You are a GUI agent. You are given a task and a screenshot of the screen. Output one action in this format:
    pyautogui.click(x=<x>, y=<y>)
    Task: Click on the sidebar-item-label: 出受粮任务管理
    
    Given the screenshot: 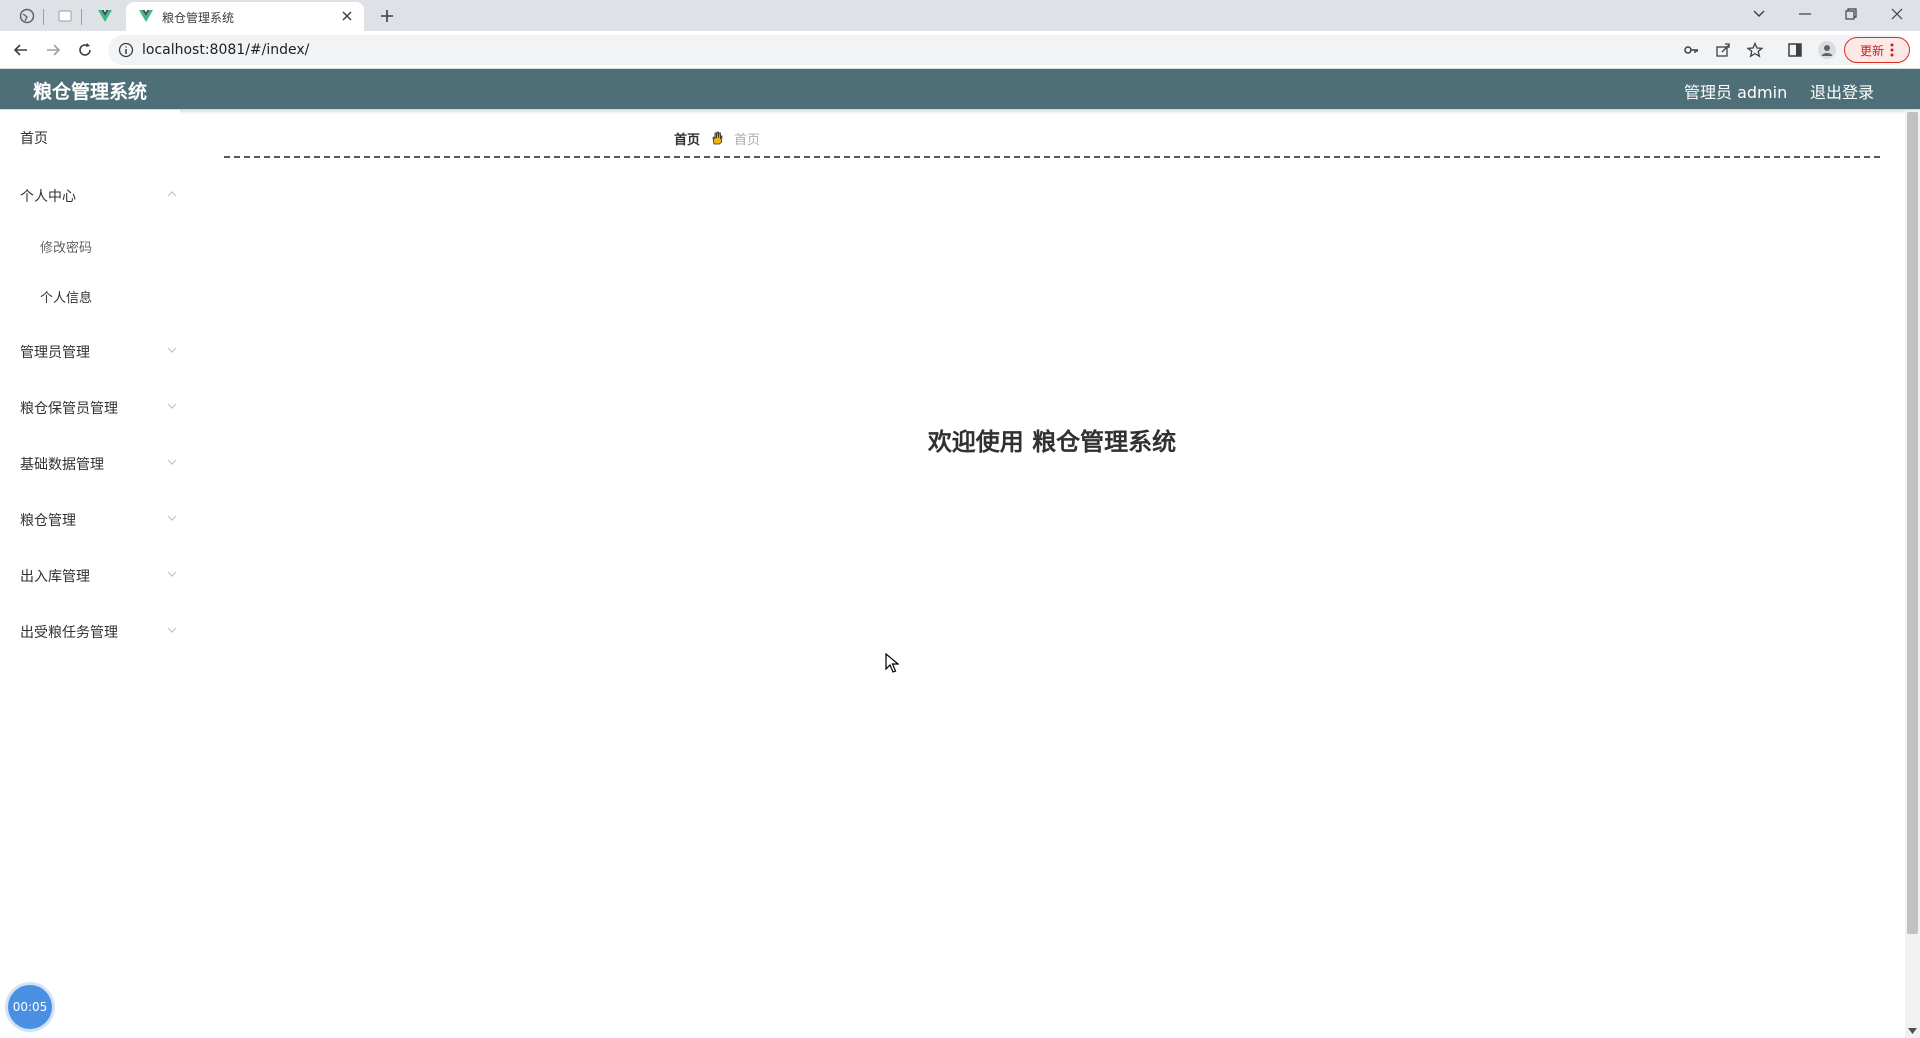 What is the action you would take?
    pyautogui.click(x=69, y=633)
    